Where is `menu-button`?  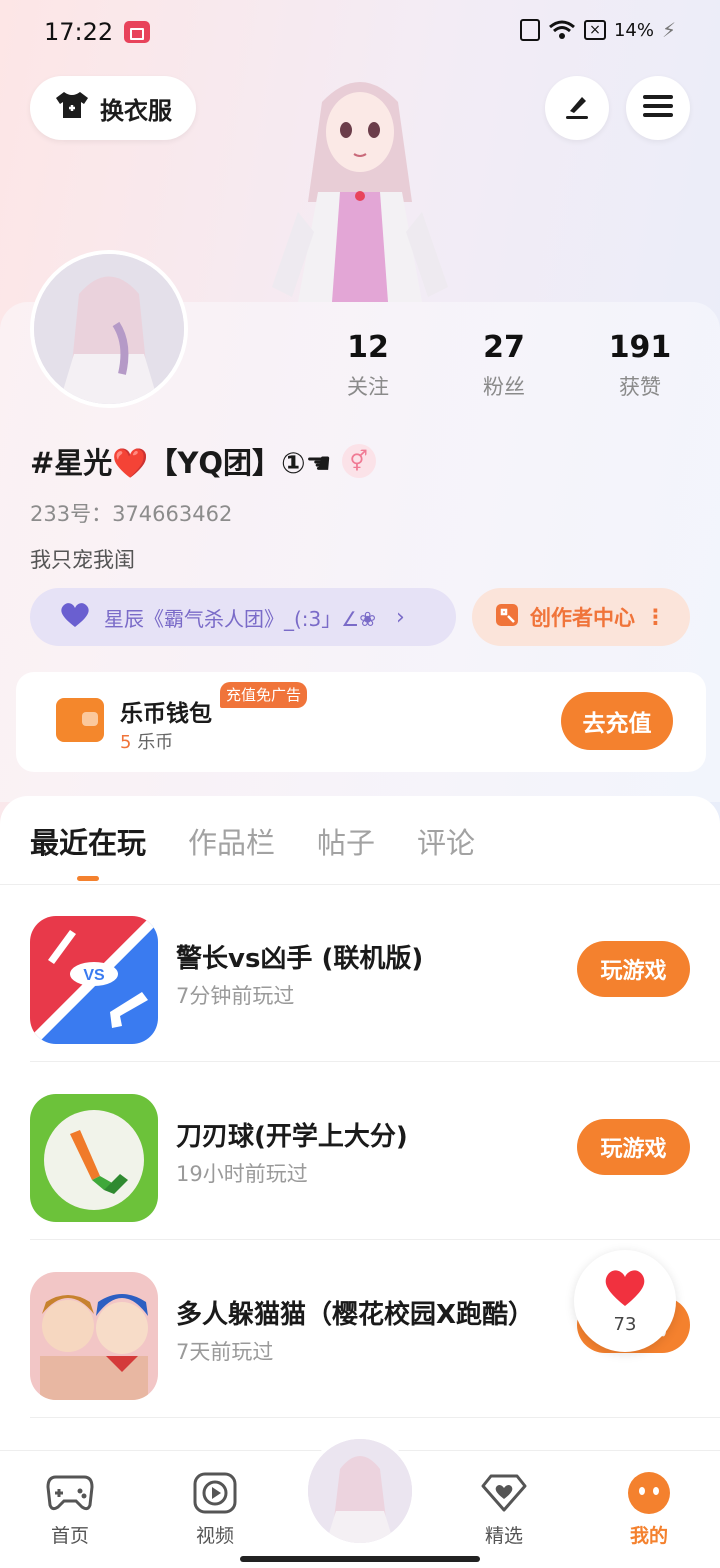 menu-button is located at coordinates (658, 108).